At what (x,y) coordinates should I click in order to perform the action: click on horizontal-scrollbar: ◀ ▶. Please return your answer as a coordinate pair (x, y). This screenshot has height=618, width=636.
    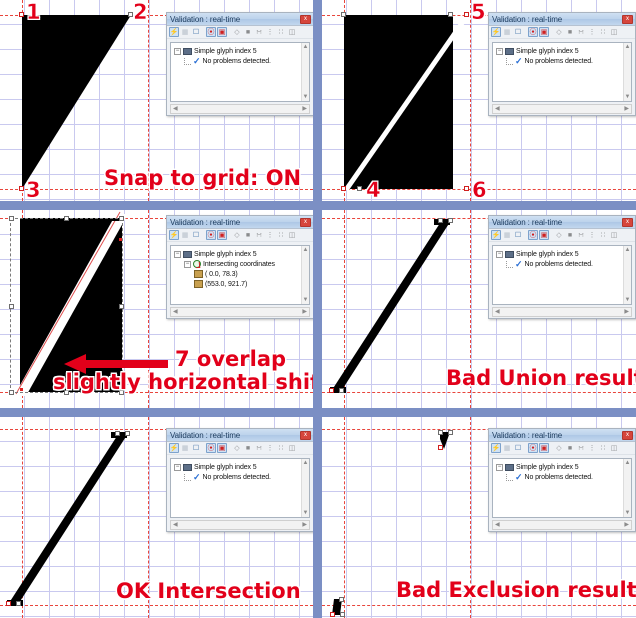
    Looking at the image, I should click on (240, 312).